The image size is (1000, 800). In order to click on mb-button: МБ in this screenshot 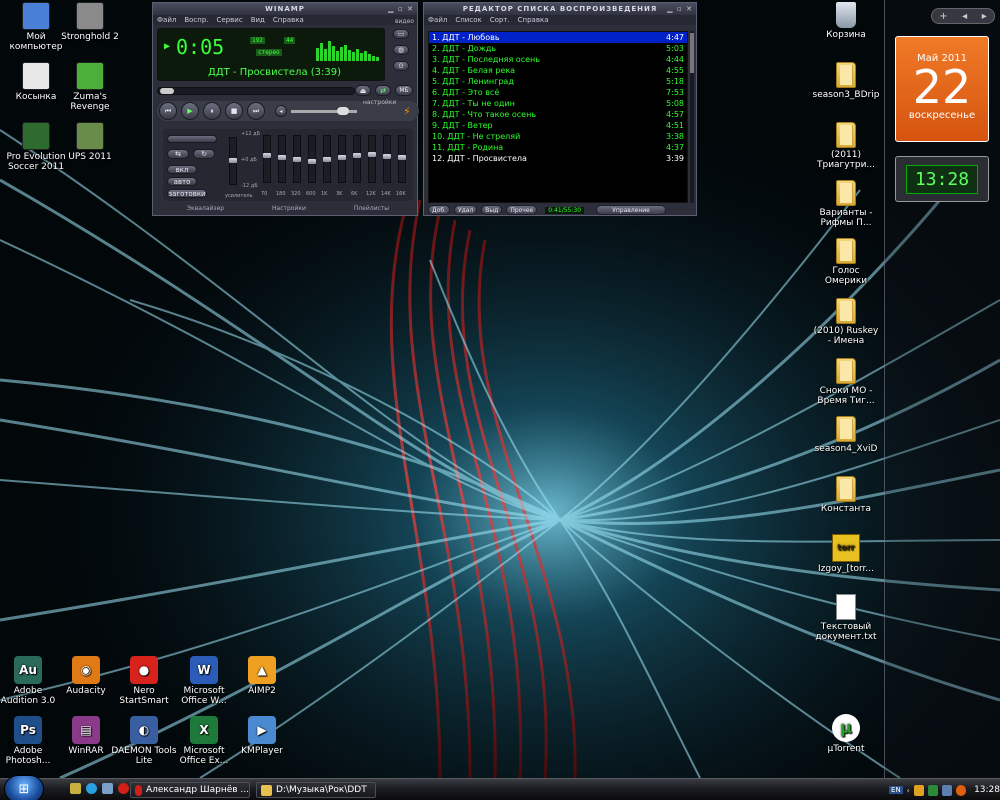, I will do `click(404, 90)`.